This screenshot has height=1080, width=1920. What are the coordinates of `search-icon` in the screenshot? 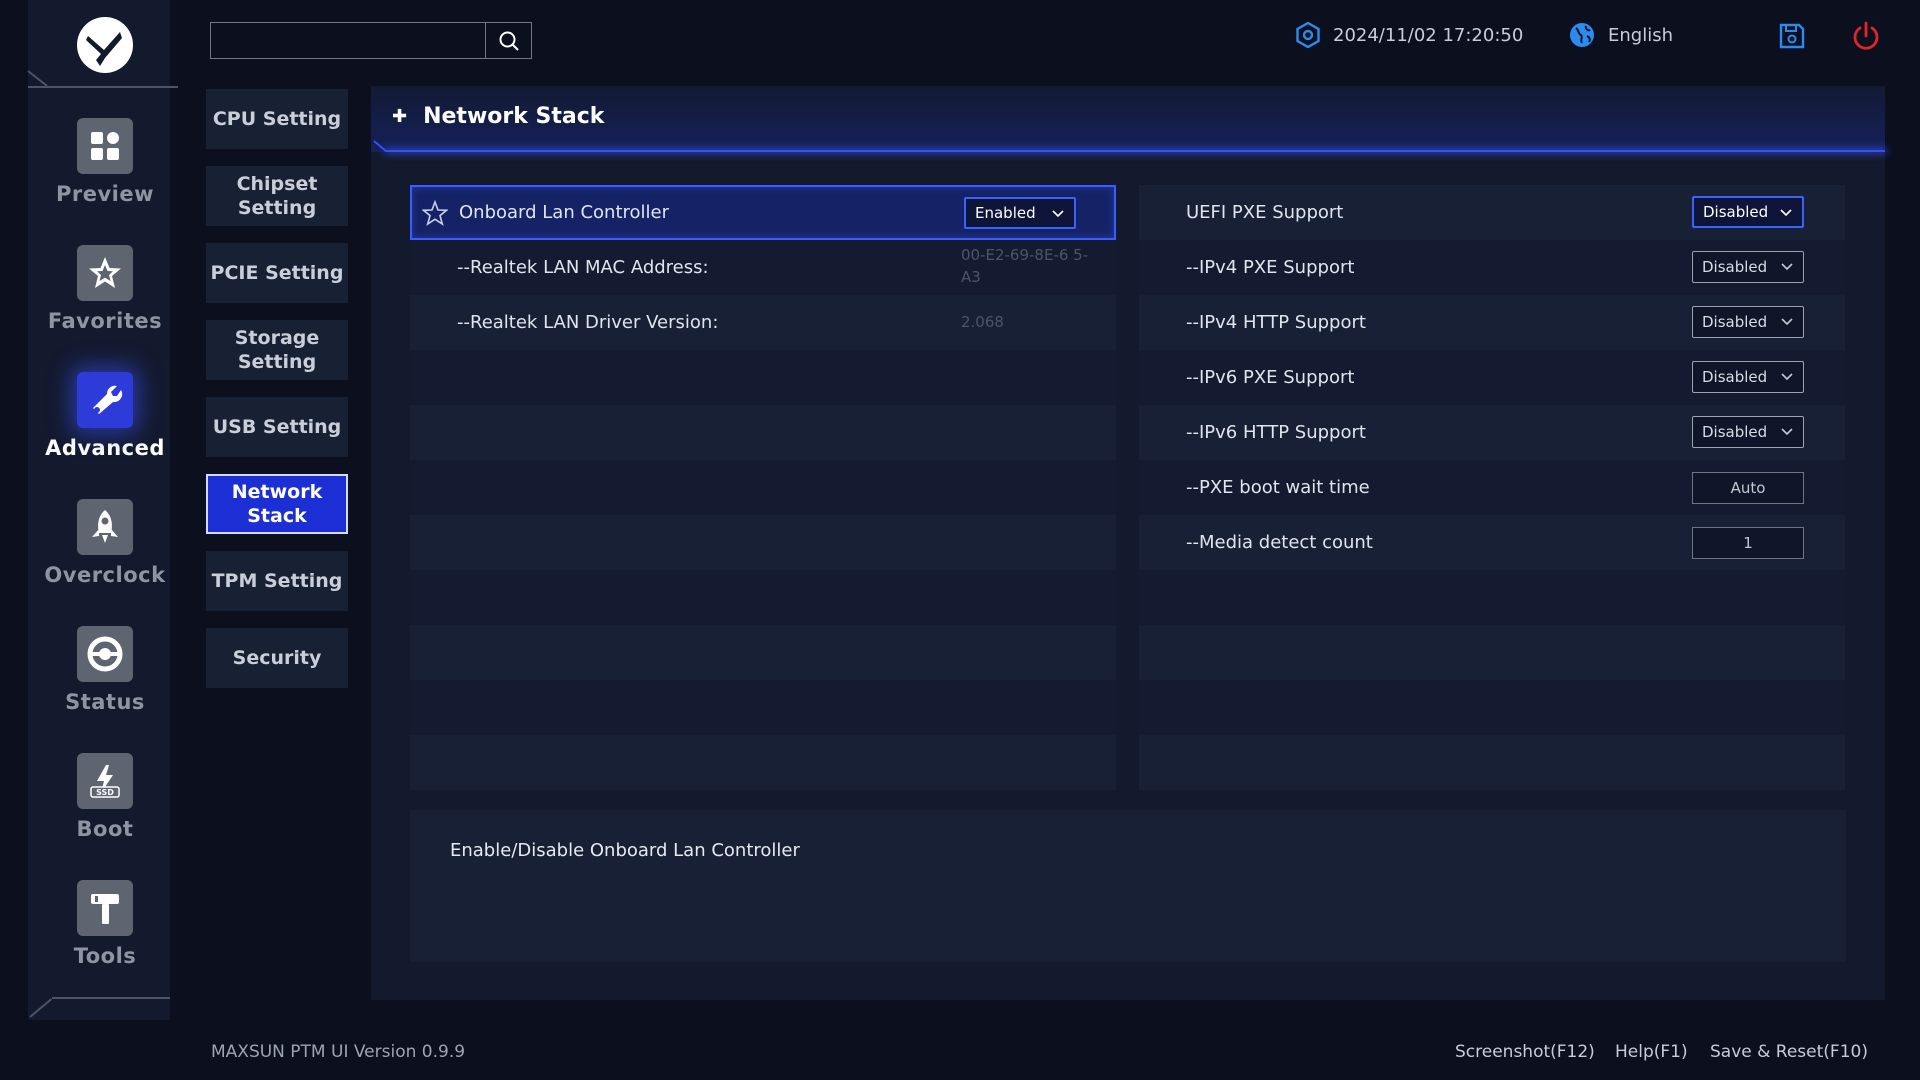 It's located at (509, 41).